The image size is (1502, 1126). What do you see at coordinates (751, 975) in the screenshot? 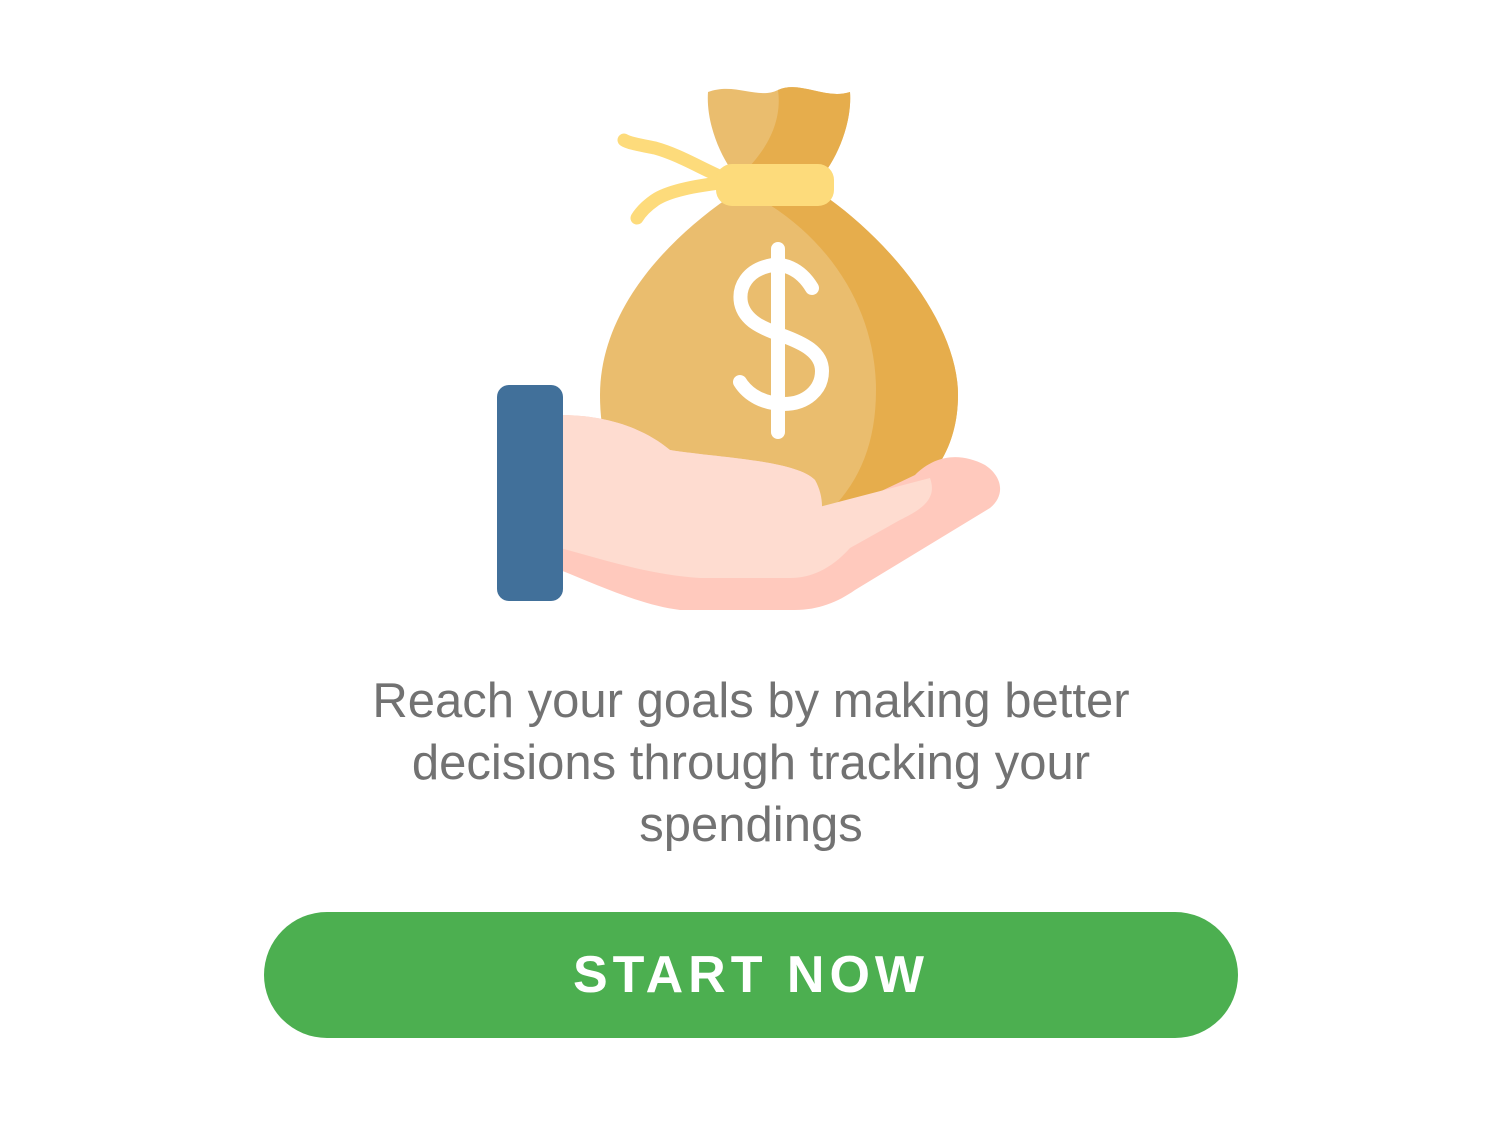
I see `start-now-button: START NOW` at bounding box center [751, 975].